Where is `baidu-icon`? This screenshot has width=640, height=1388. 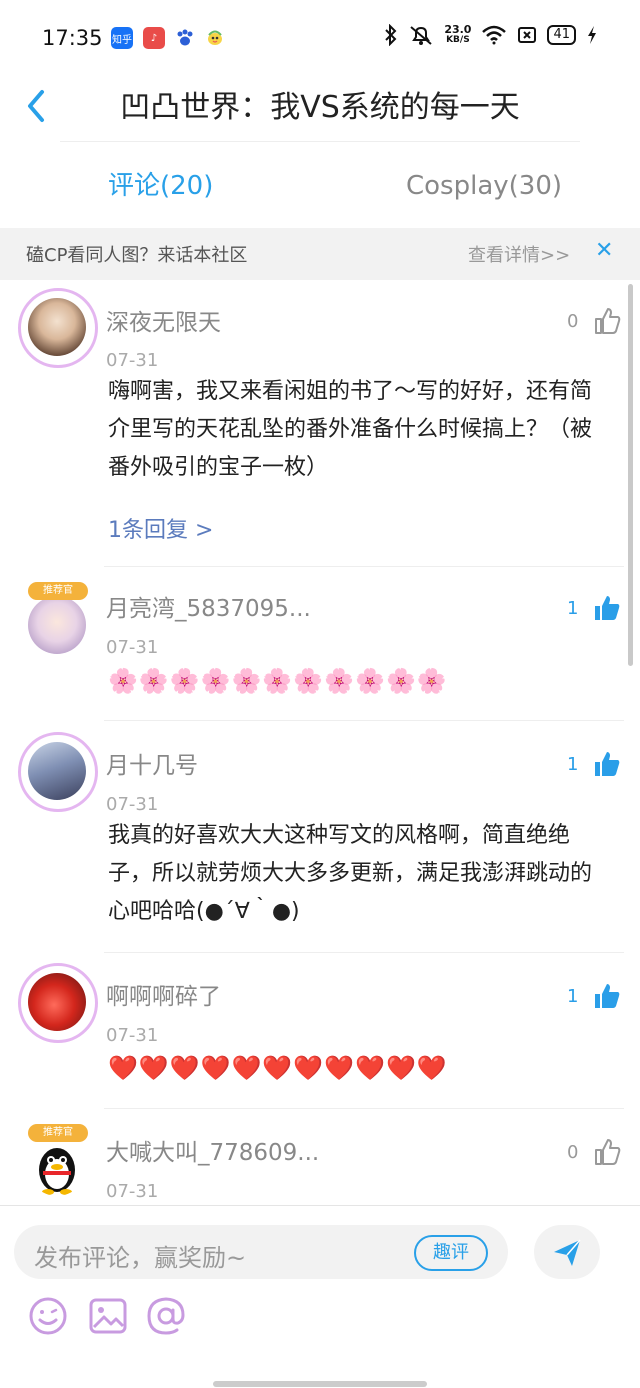
baidu-icon is located at coordinates (185, 38).